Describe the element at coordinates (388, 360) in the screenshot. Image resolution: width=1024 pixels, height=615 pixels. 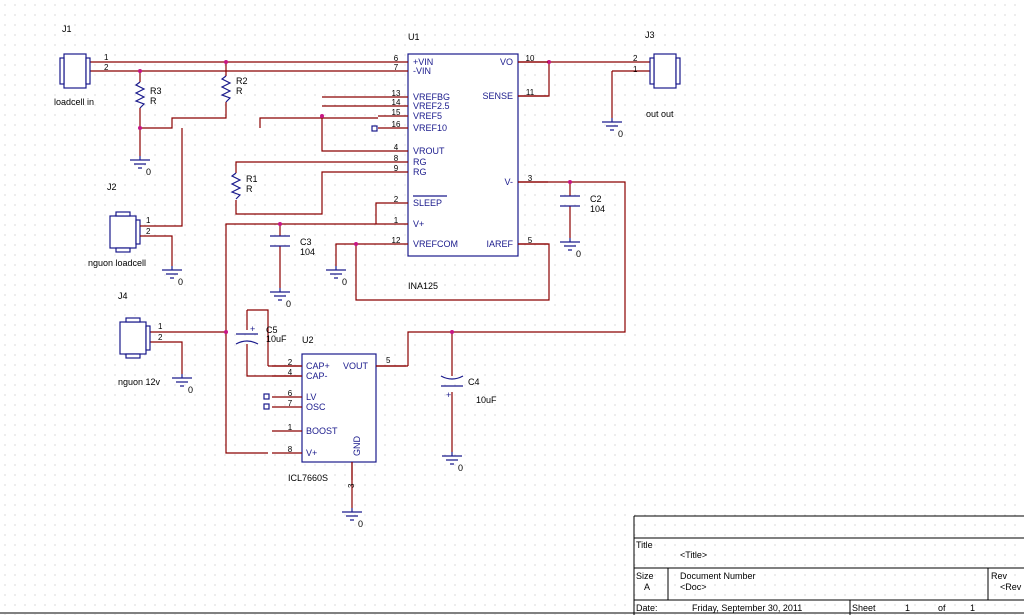
I see `svg-text: 5` at that location.